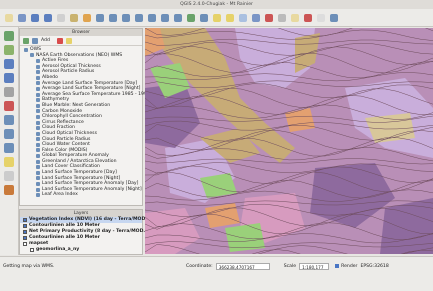  I want to click on zoom-full-button, so click(125, 17).